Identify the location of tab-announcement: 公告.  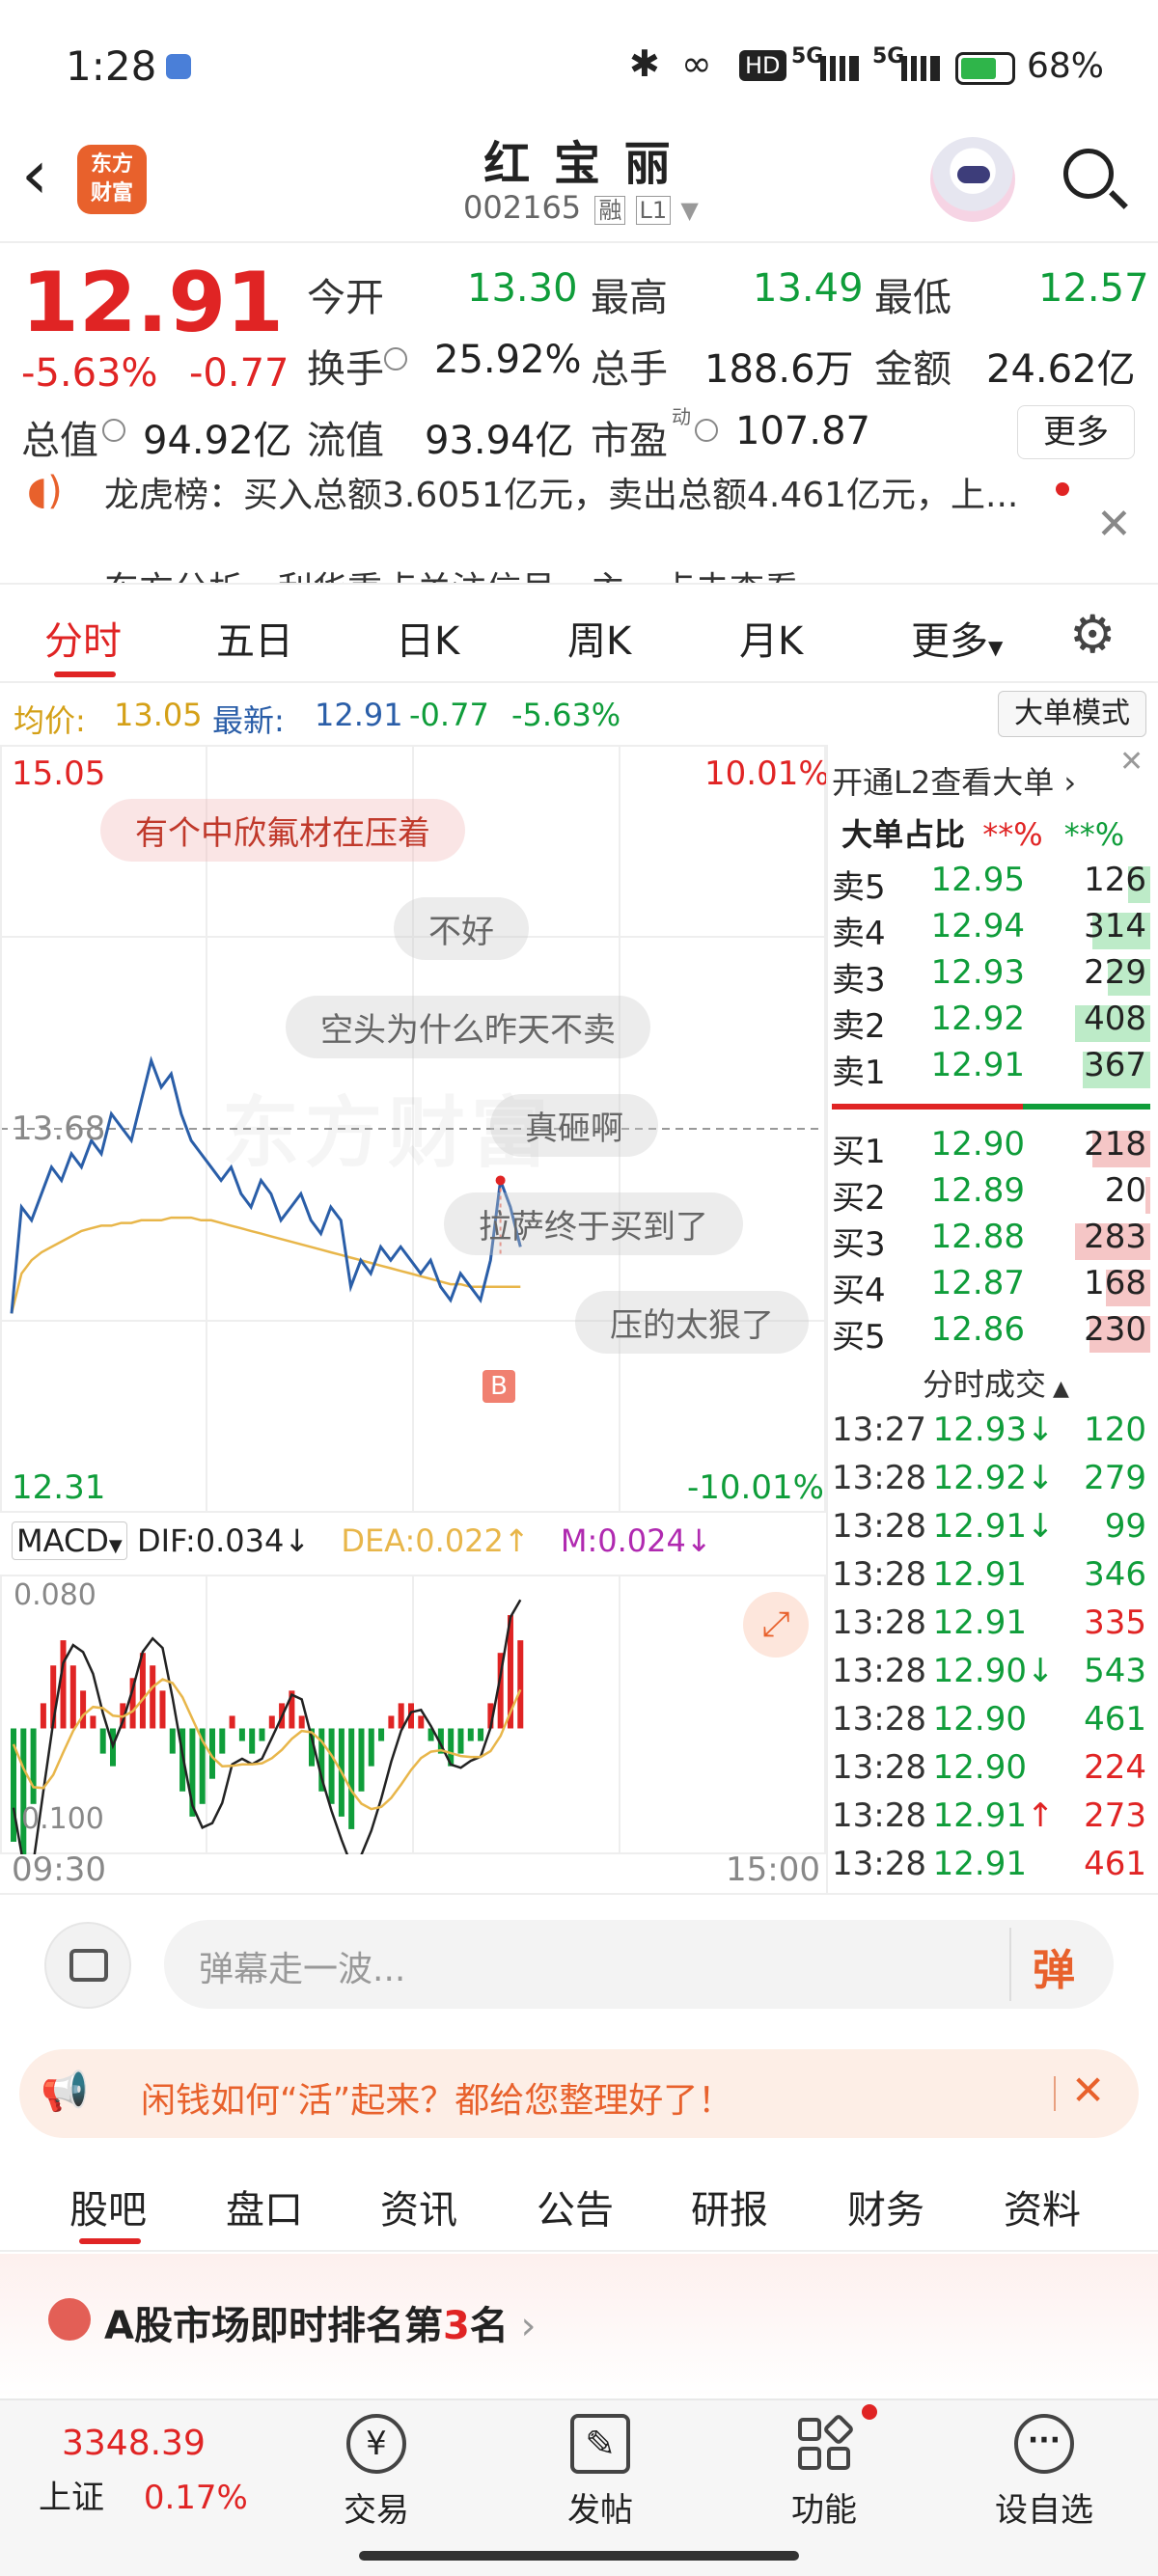
(575, 2207).